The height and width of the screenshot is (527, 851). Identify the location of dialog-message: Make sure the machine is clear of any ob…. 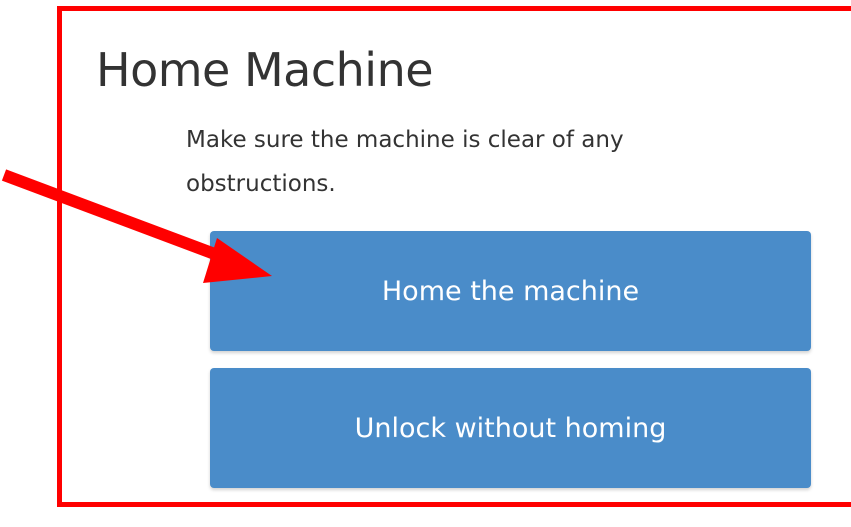
(405, 162).